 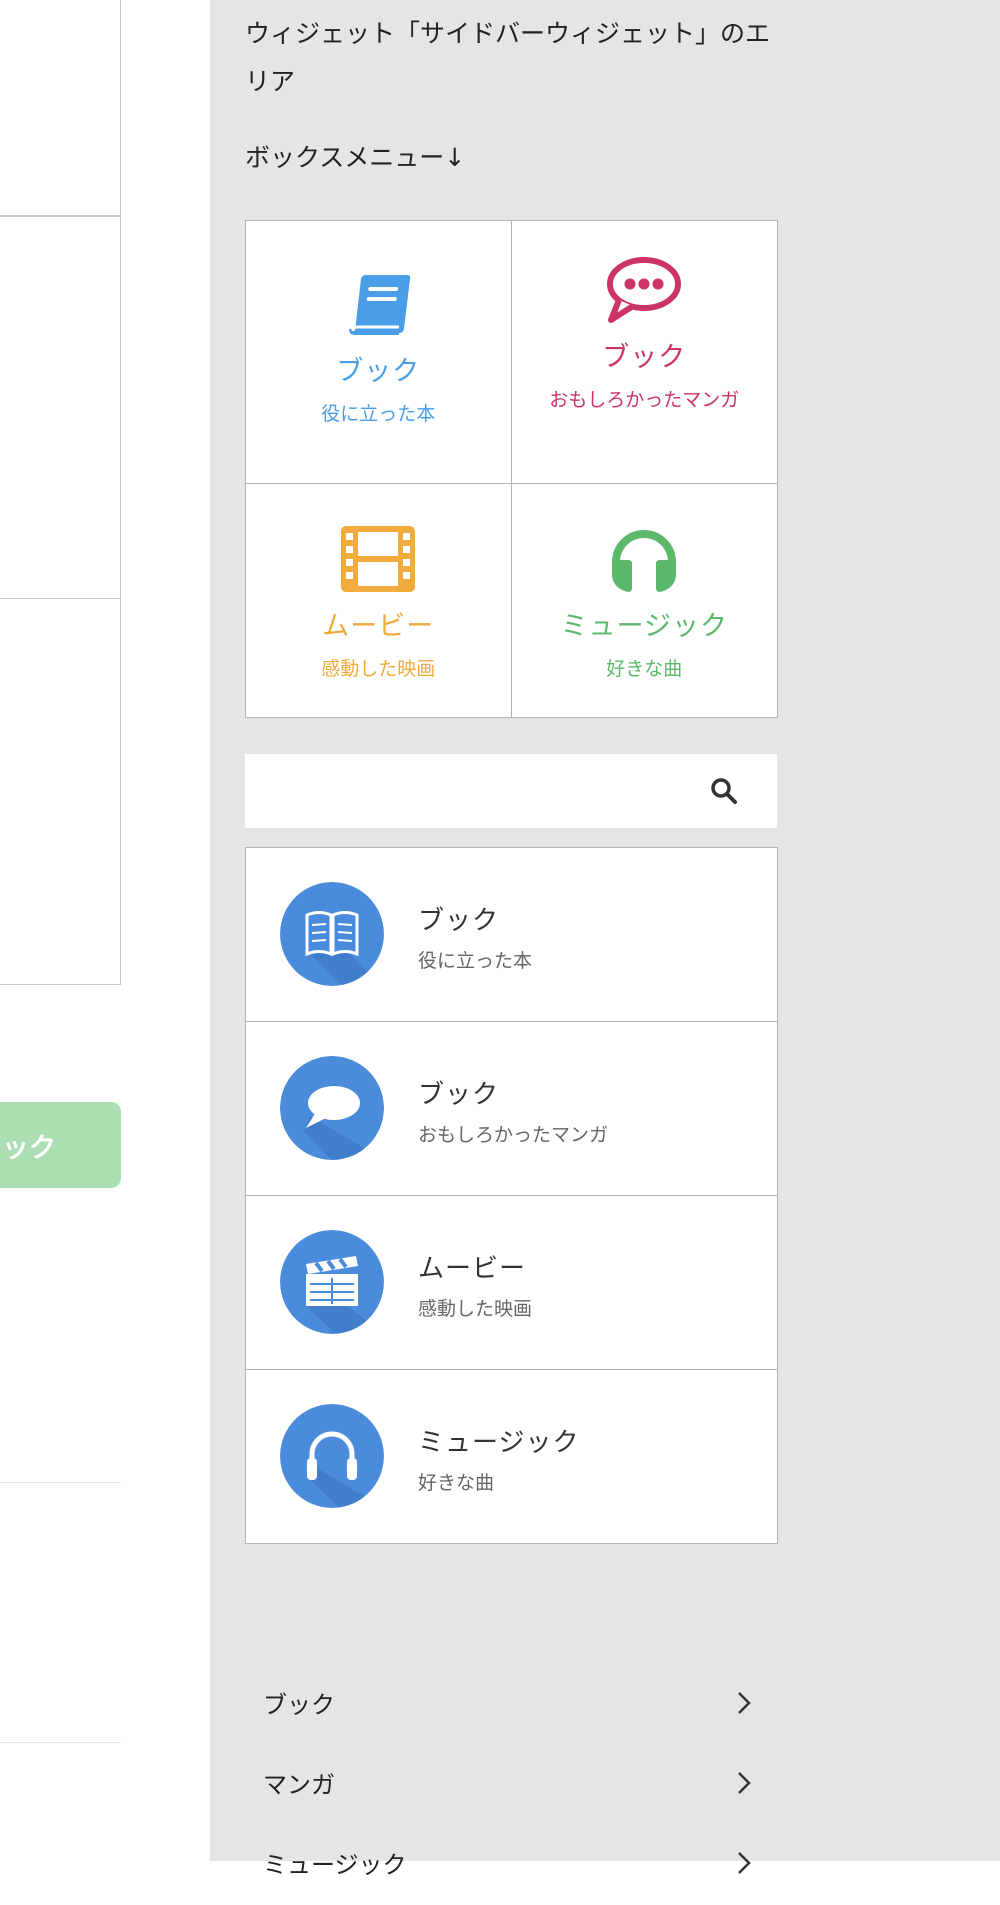 I want to click on box-menu-subtitle: 感動した映画, so click(x=378, y=669).